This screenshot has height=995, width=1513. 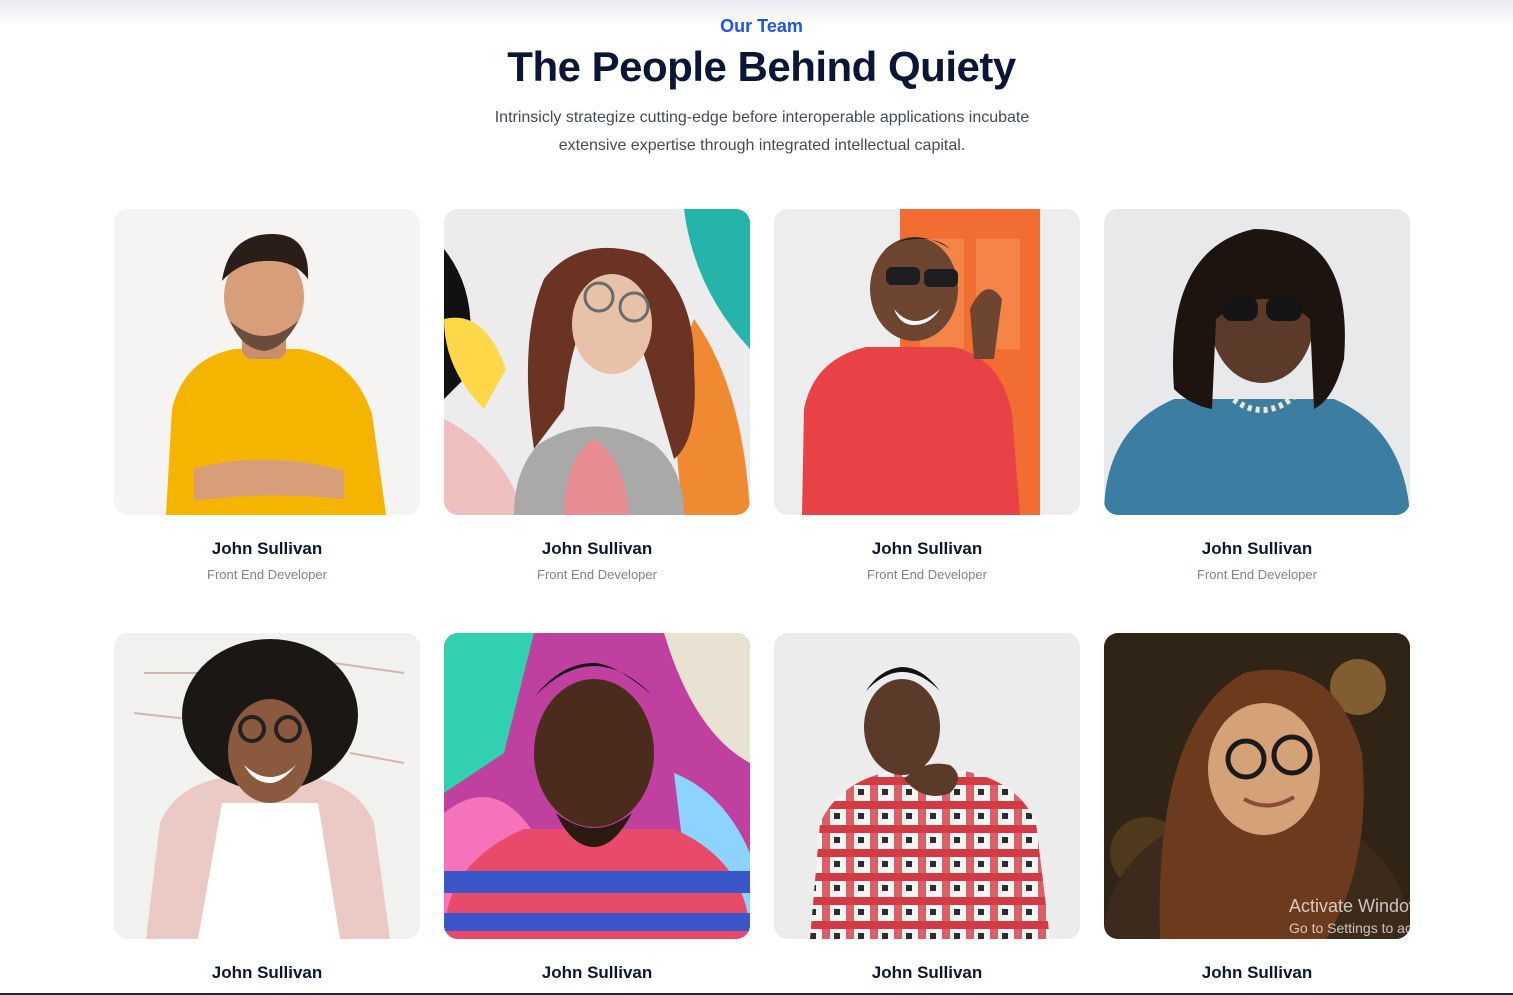 I want to click on section-title: The People Behind Quiety, so click(x=761, y=66).